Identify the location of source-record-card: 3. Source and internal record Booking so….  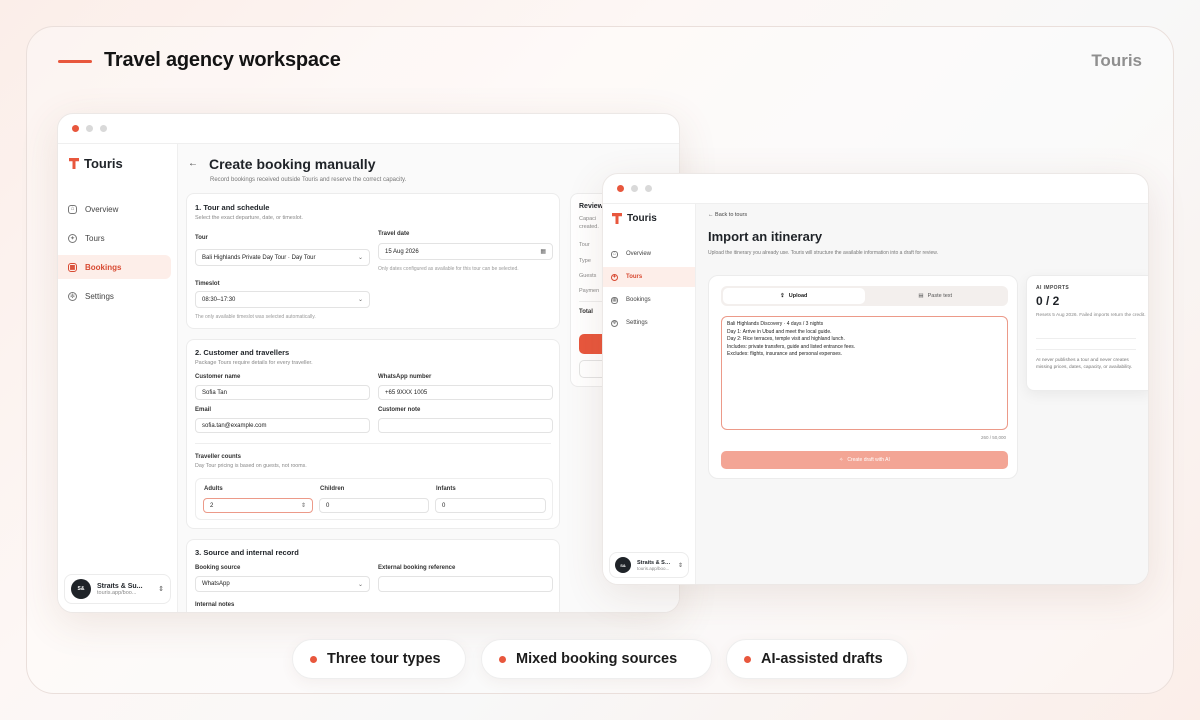
(373, 575).